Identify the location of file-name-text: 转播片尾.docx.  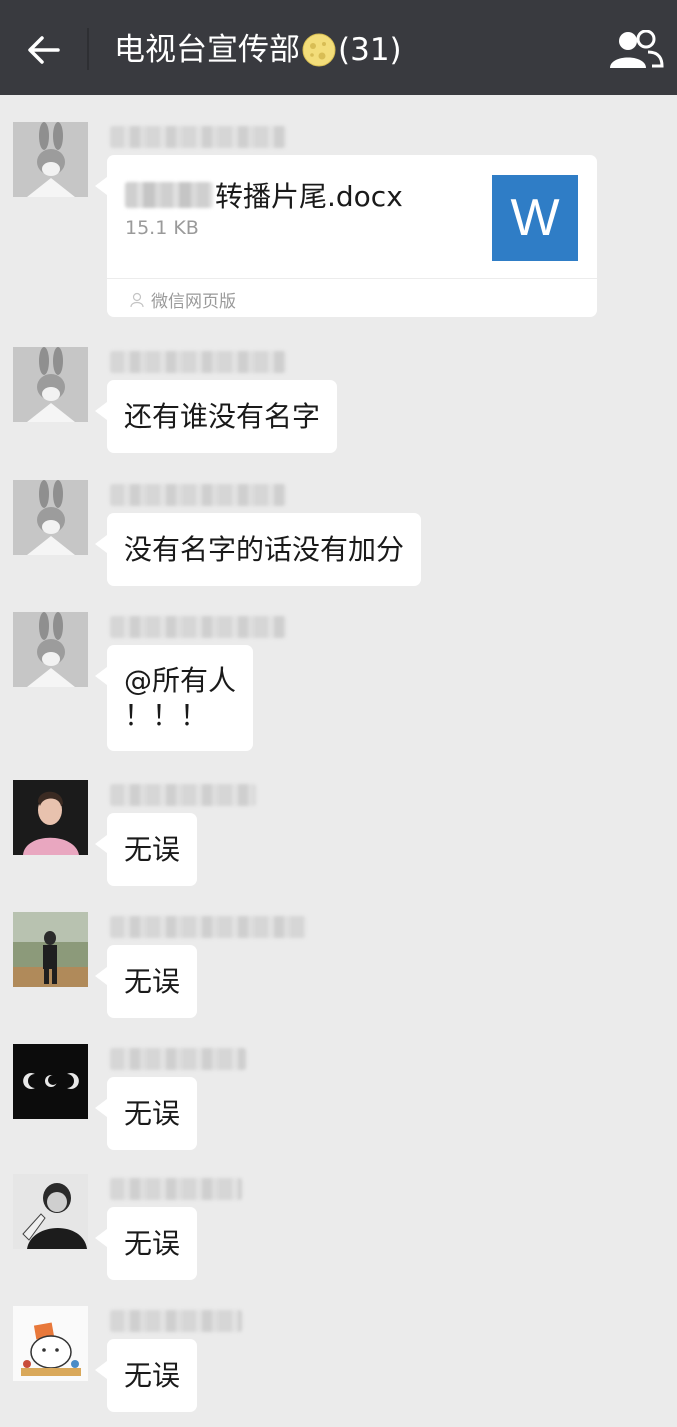
(309, 196).